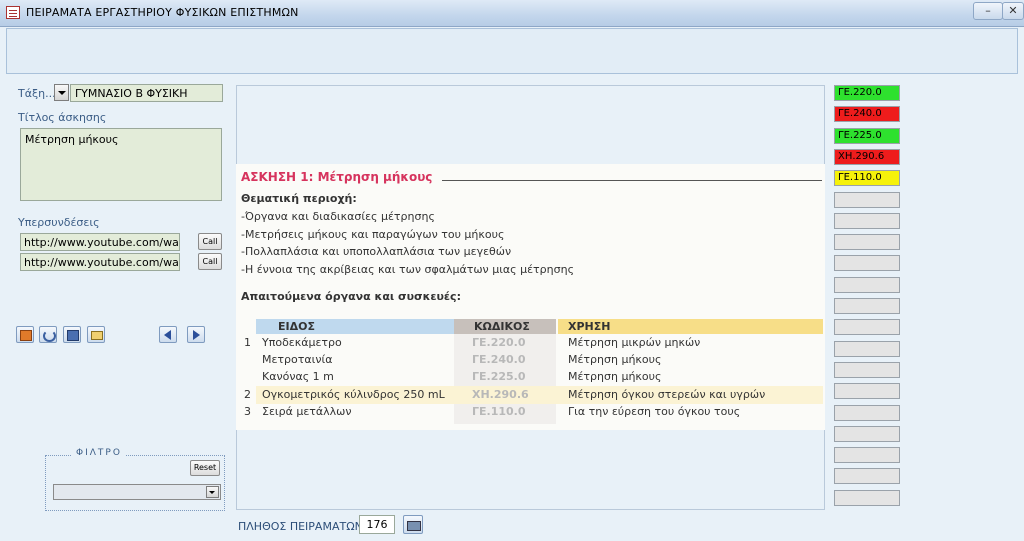 The image size is (1024, 541). What do you see at coordinates (502, 326) in the screenshot?
I see `header-code: ΚΩΔΙΚΟΣ` at bounding box center [502, 326].